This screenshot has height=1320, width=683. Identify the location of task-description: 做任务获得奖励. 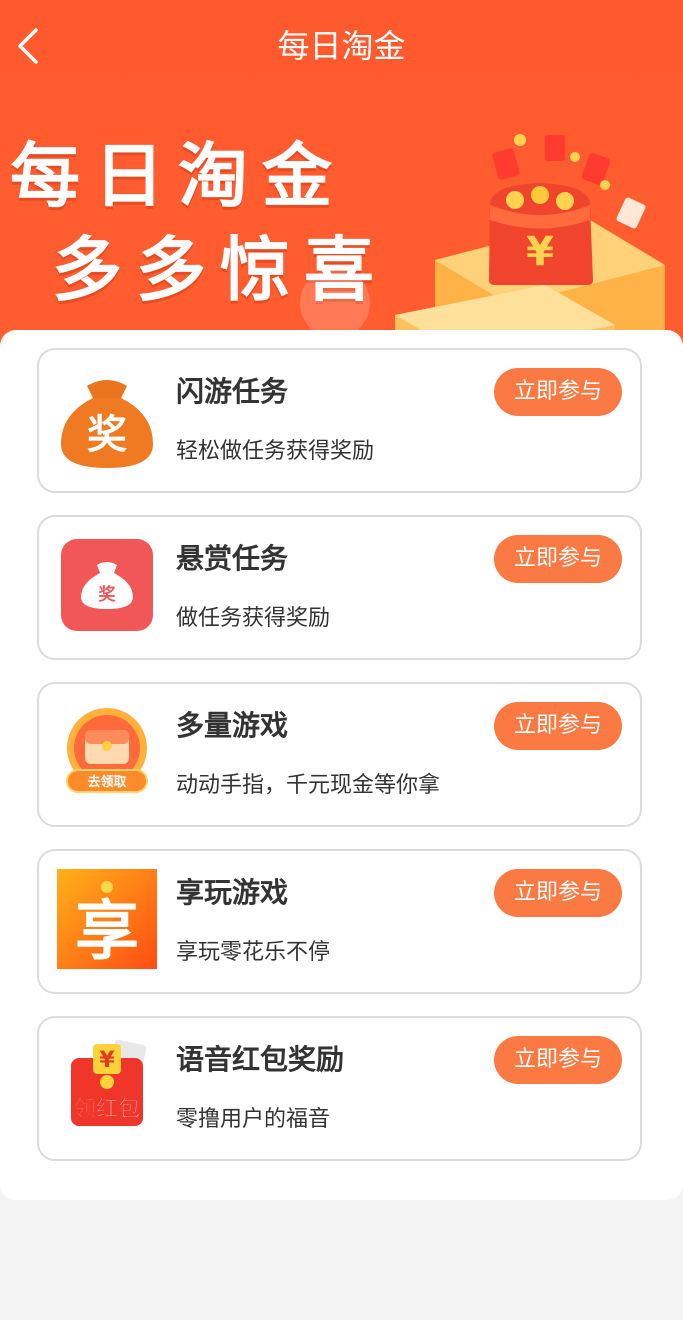
(253, 618).